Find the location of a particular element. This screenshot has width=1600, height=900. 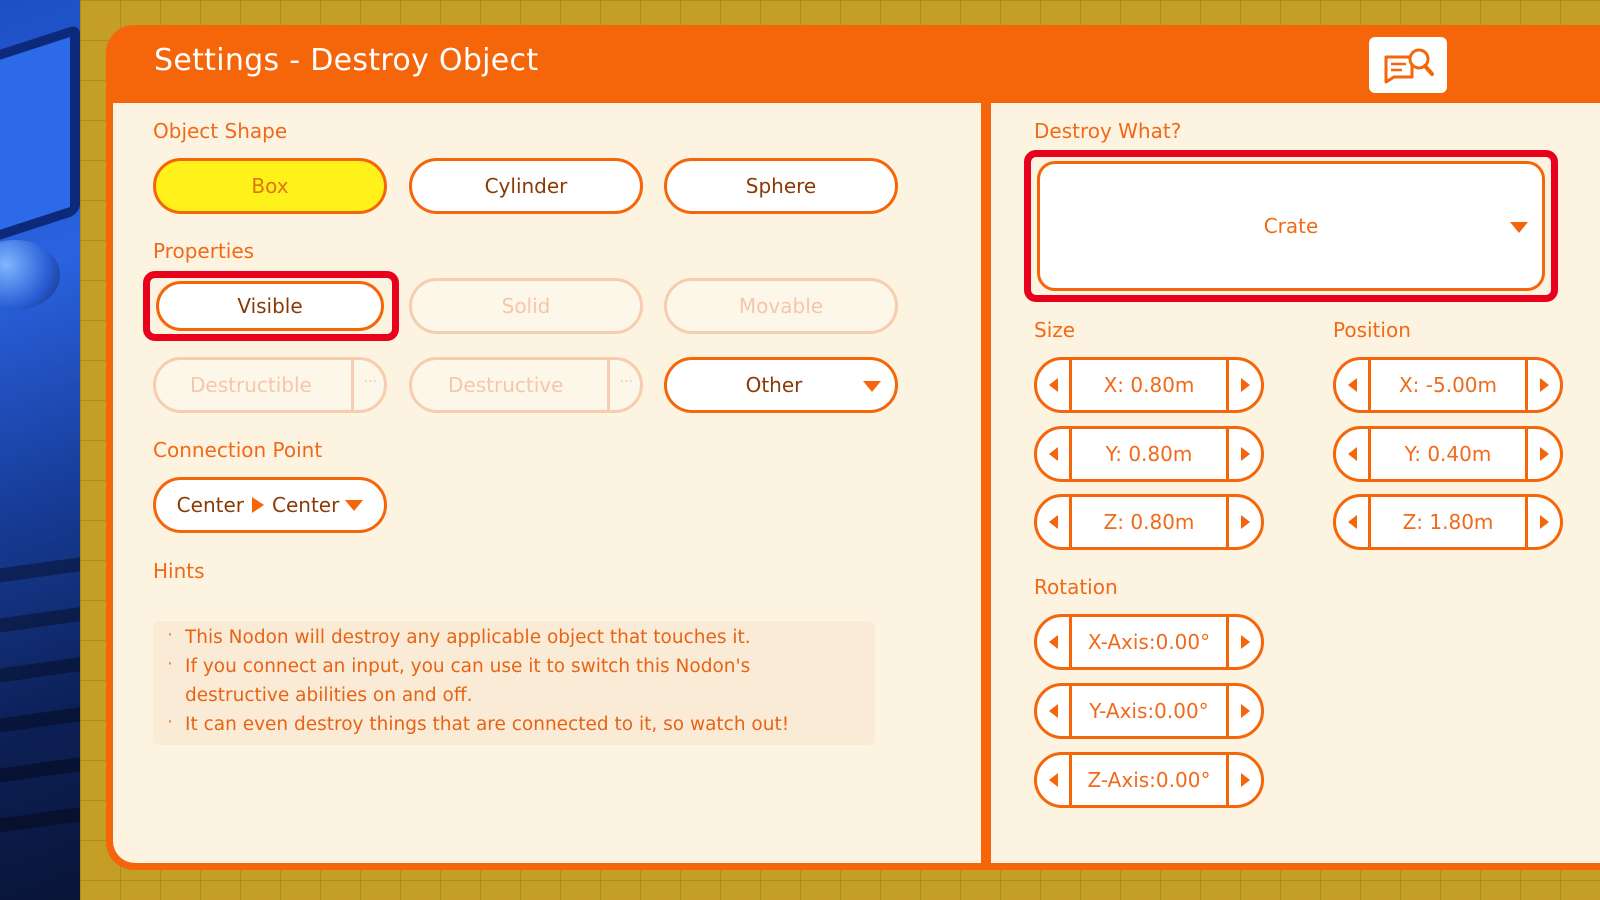

position-z-value: Z: 1.80m is located at coordinates (1448, 522).